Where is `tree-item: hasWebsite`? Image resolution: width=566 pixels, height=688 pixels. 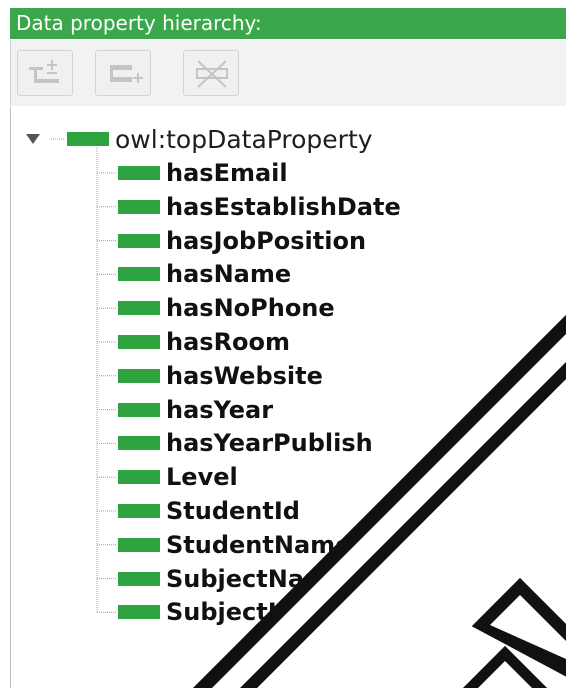 tree-item: hasWebsite is located at coordinates (220, 376).